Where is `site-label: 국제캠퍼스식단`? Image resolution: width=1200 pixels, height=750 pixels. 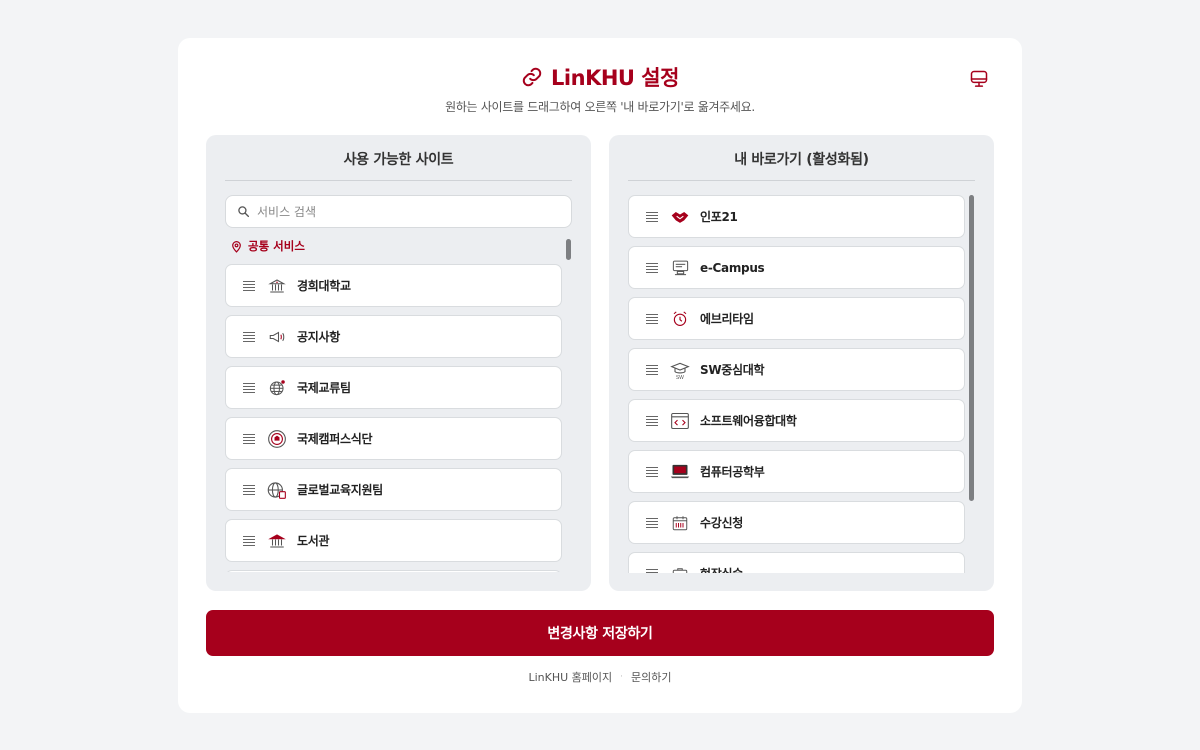 site-label: 국제캠퍼스식단 is located at coordinates (335, 439).